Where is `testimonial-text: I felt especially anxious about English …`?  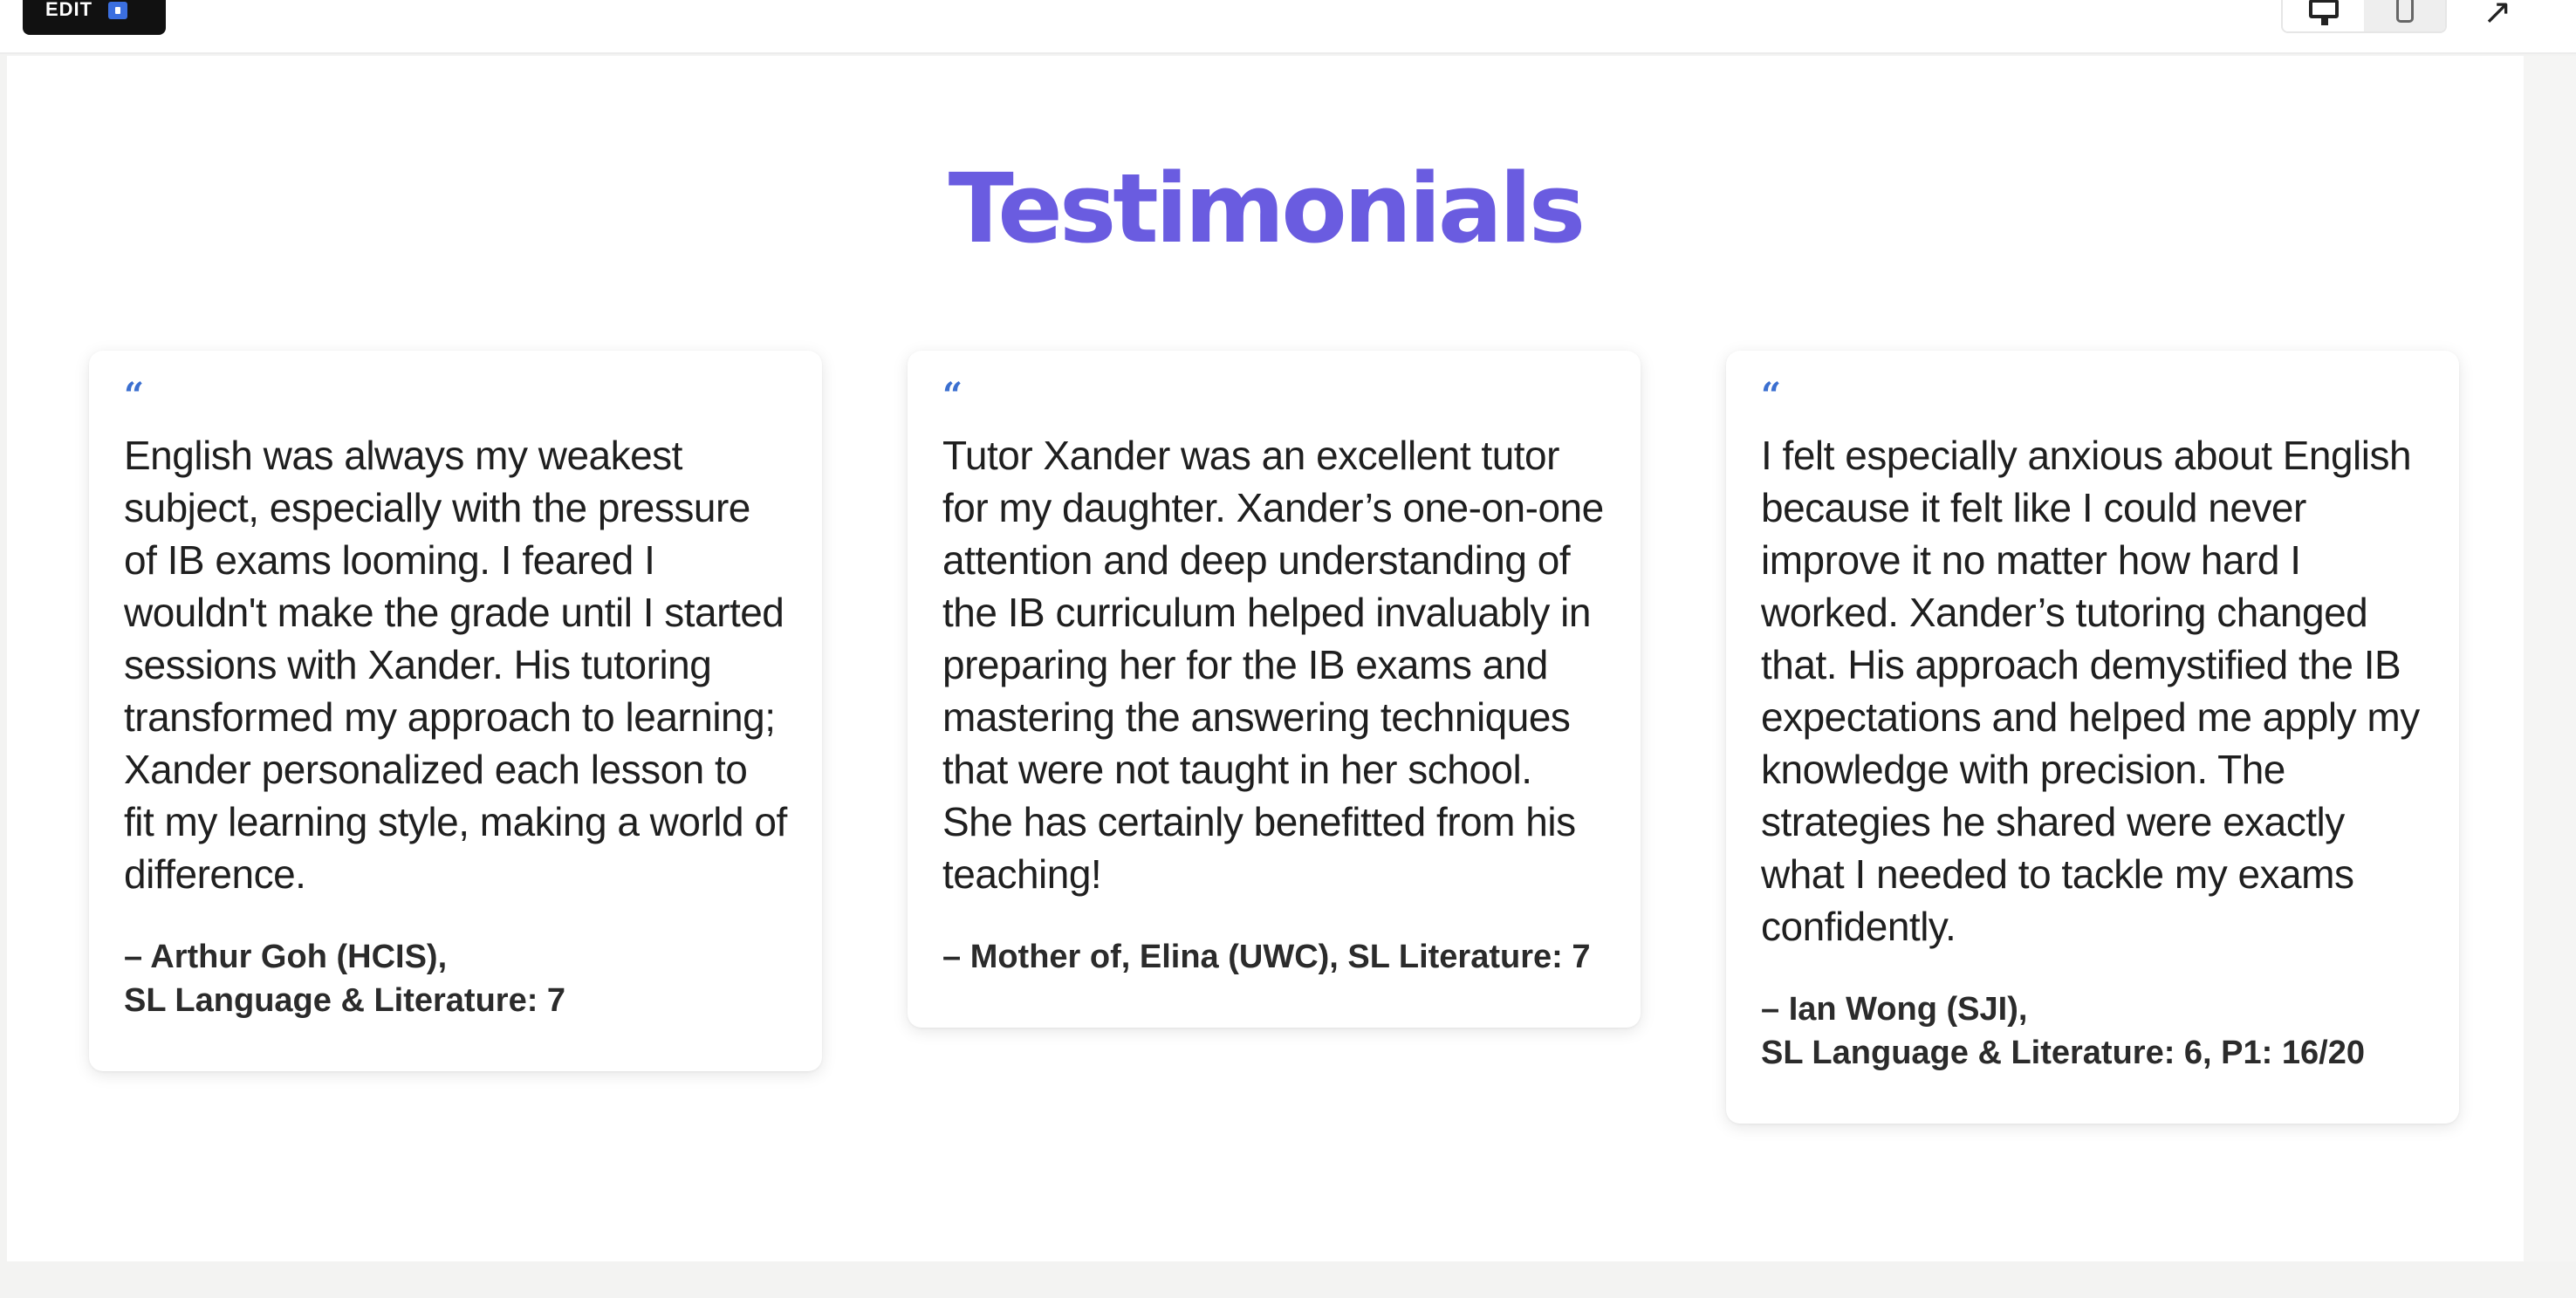 testimonial-text: I felt especially anxious about English … is located at coordinates (2090, 691).